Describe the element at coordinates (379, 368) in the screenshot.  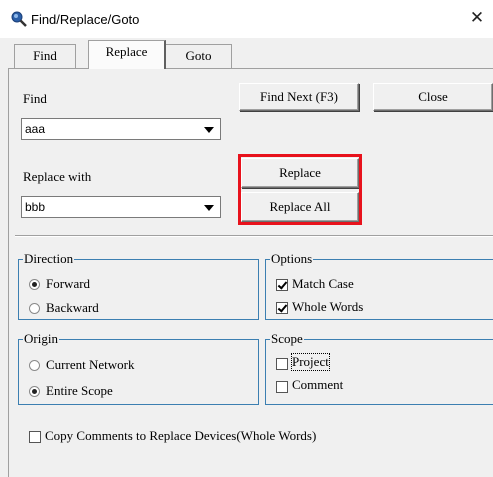
I see `scope-group: Scope` at that location.